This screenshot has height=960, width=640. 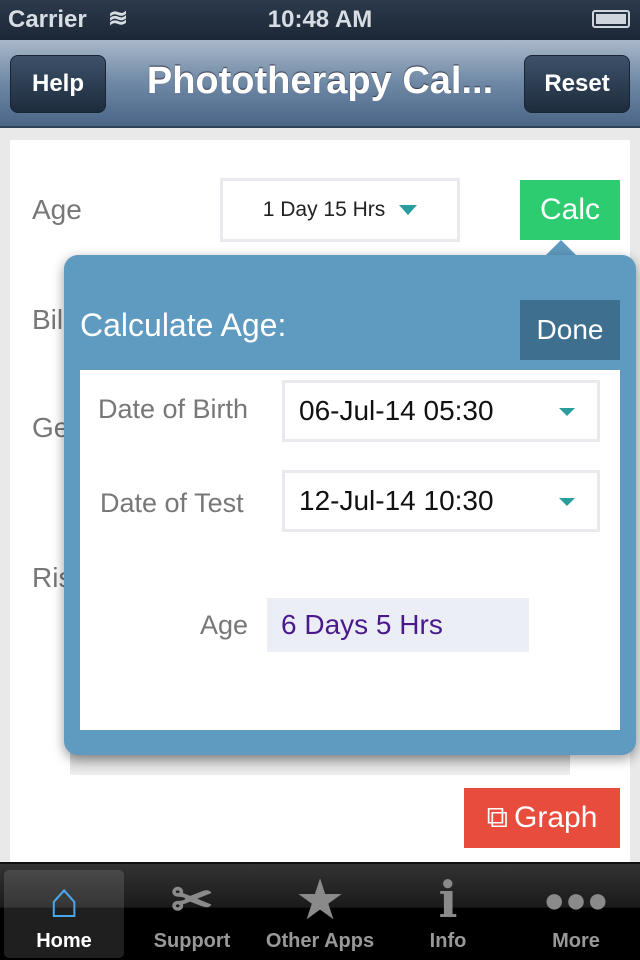 I want to click on graph-label: Graph, so click(x=556, y=817).